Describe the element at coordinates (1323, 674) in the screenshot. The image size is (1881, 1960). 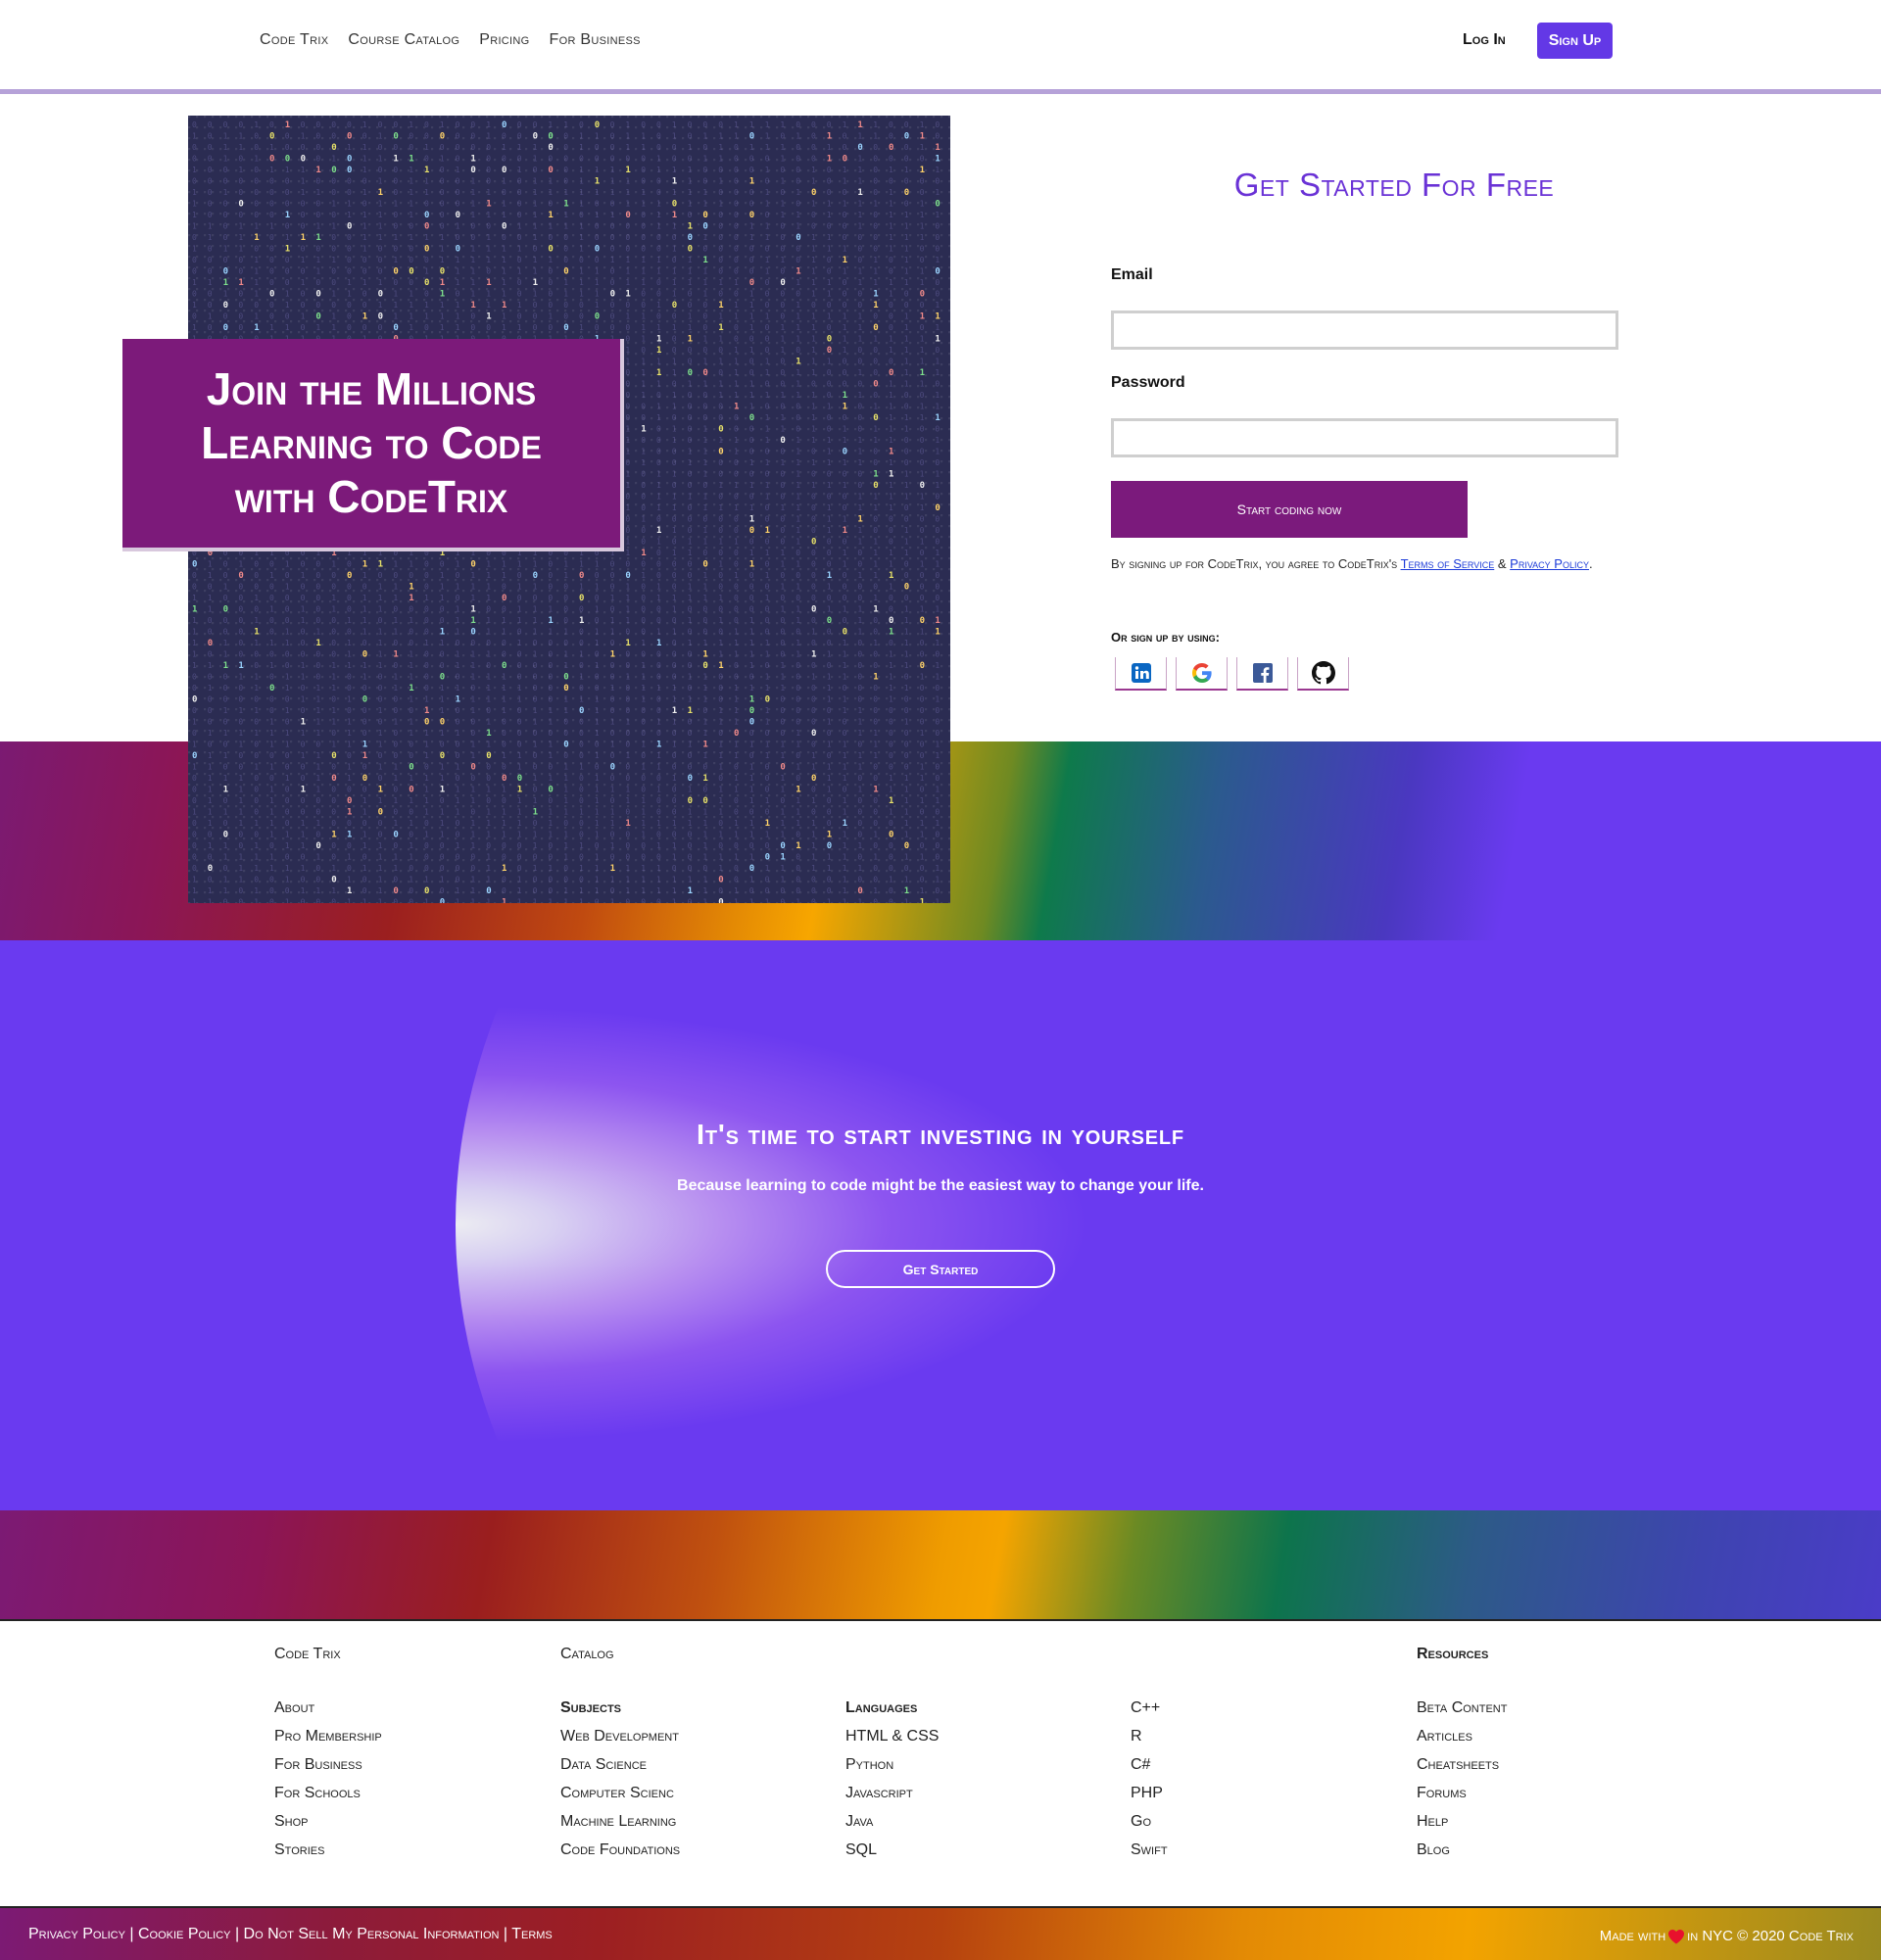
I see `github-signup-button` at that location.